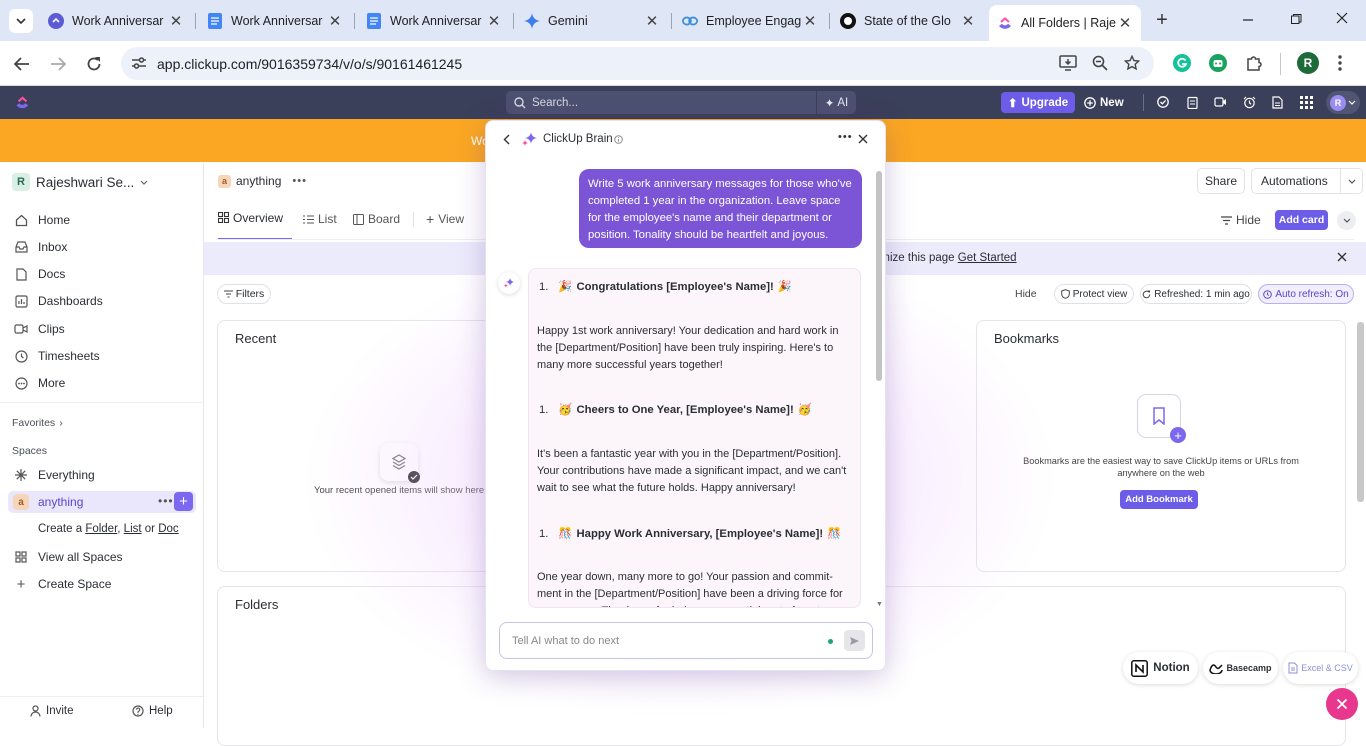  Describe the element at coordinates (836, 102) in the screenshot. I see `ai-search-button: ✦ AI` at that location.